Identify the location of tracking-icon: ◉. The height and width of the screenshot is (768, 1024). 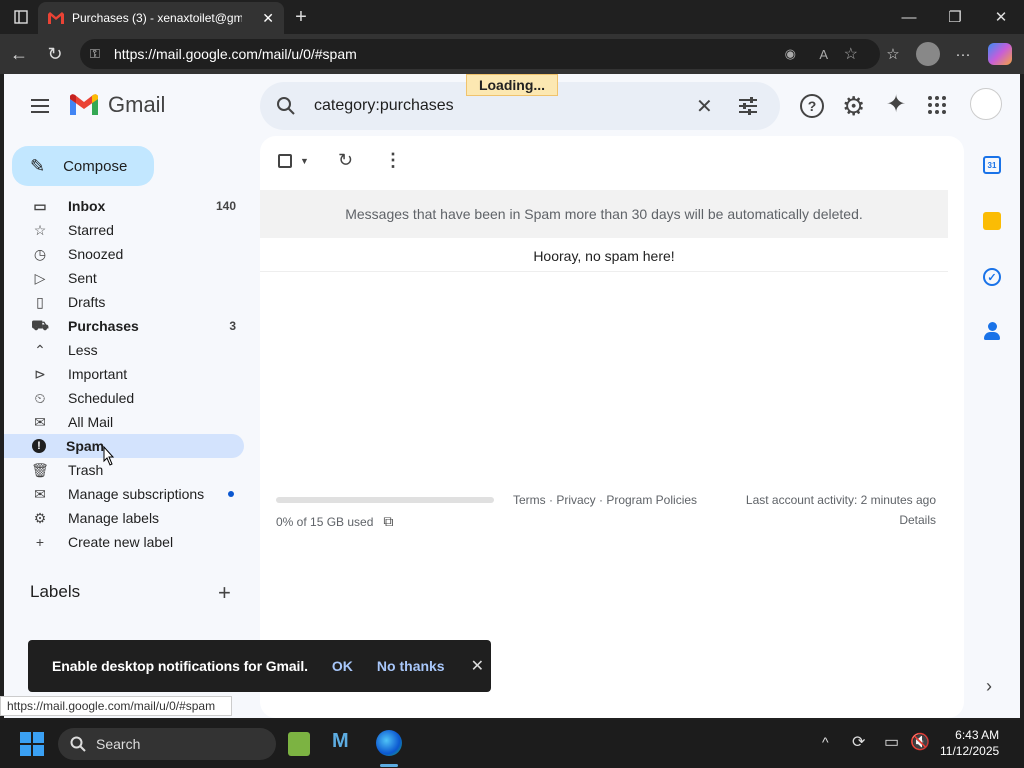
(790, 54).